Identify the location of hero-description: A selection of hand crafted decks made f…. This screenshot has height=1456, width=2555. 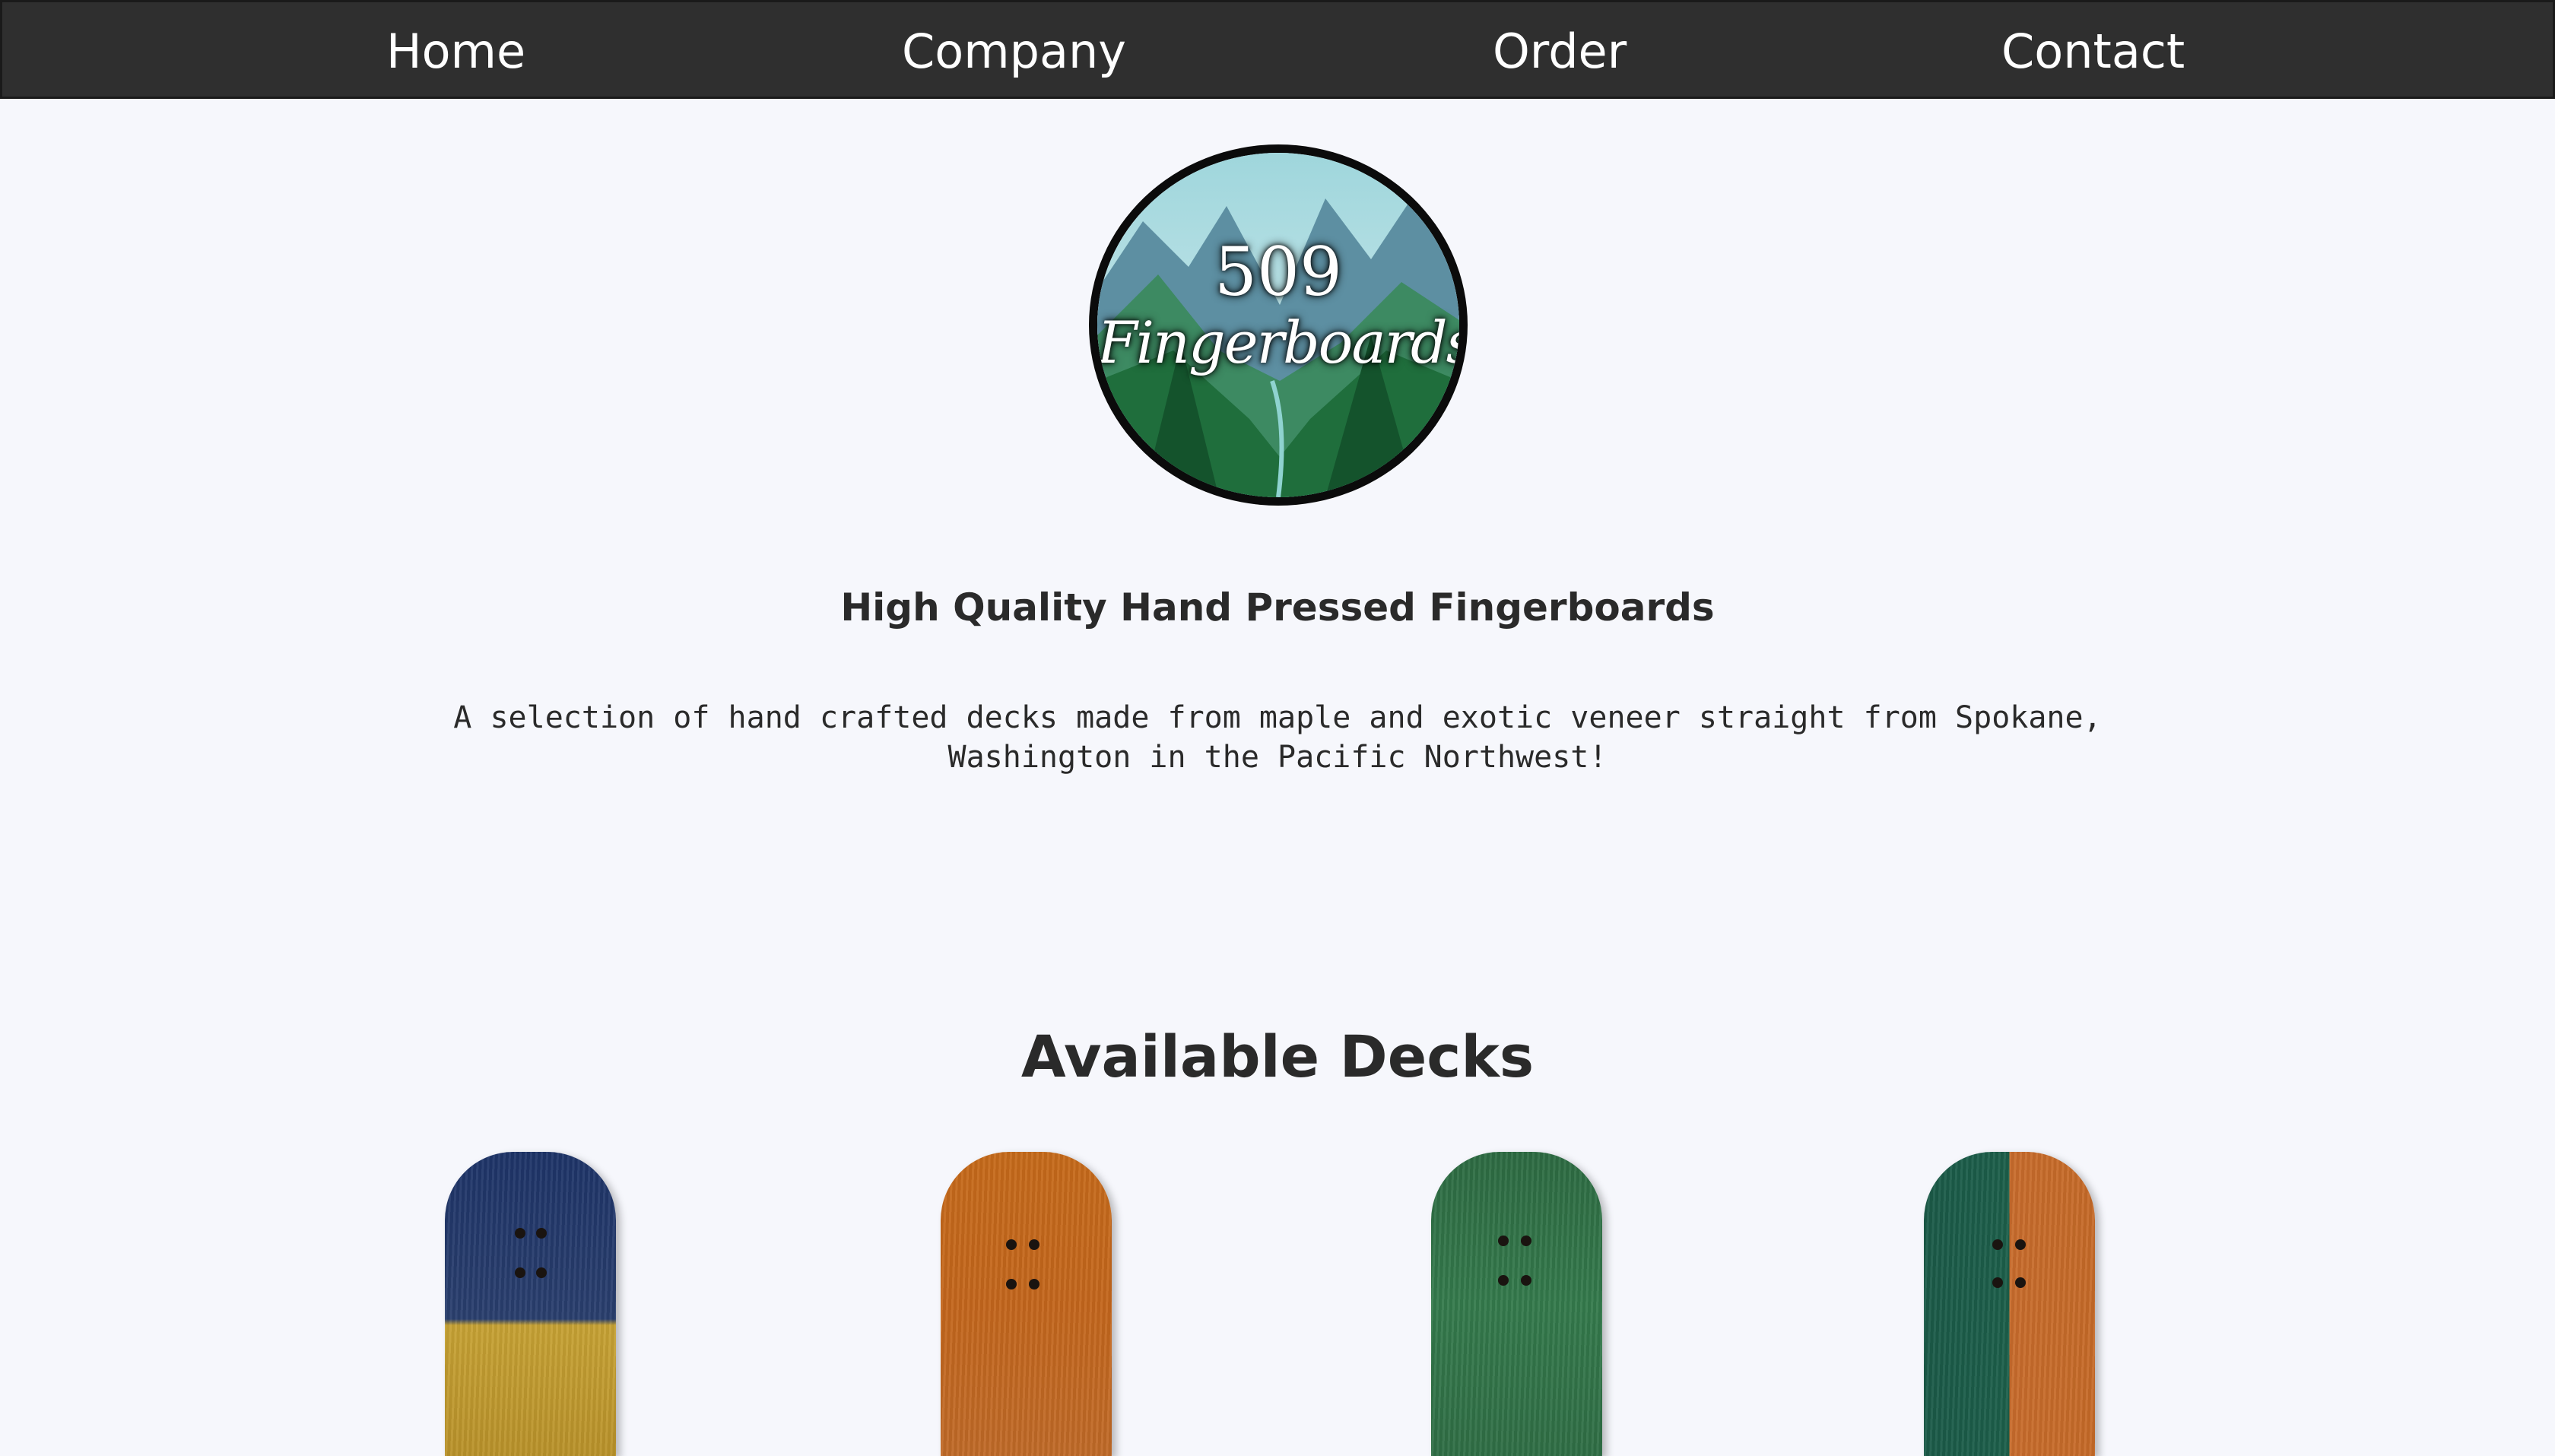
(1277, 737).